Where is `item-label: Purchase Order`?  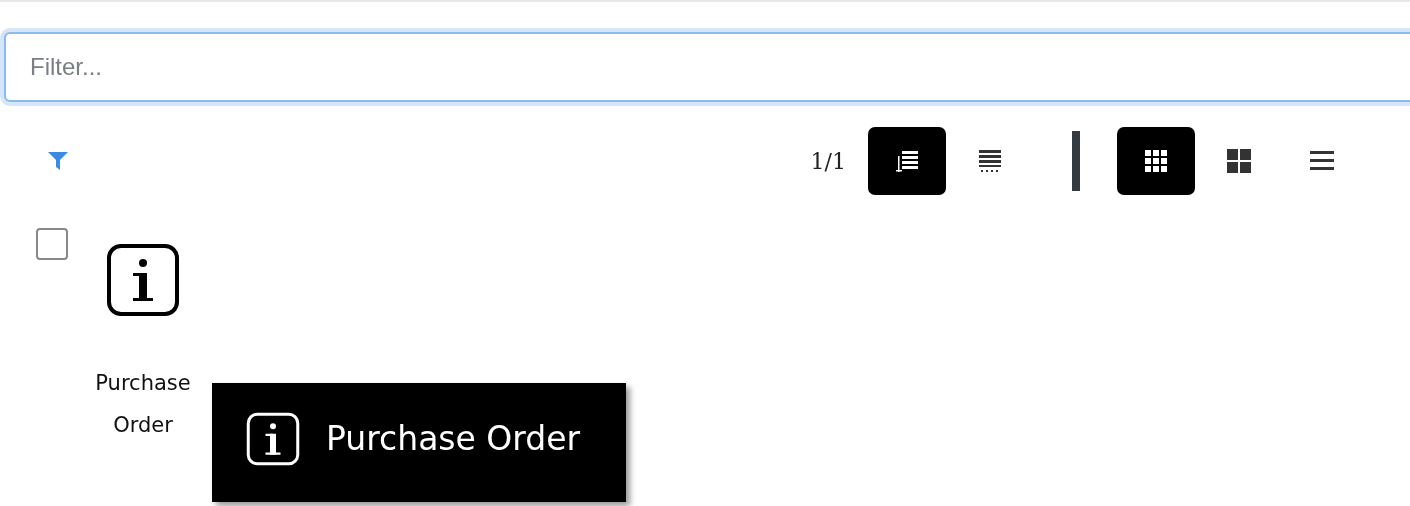 item-label: Purchase Order is located at coordinates (143, 404).